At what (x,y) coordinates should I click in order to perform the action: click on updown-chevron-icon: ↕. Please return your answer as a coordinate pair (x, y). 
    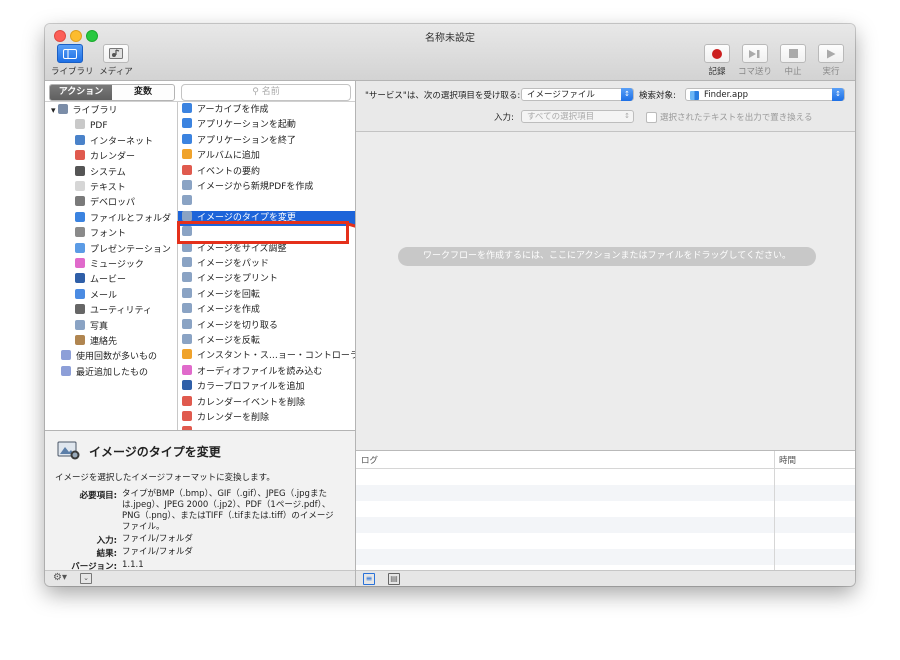
    Looking at the image, I should click on (627, 94).